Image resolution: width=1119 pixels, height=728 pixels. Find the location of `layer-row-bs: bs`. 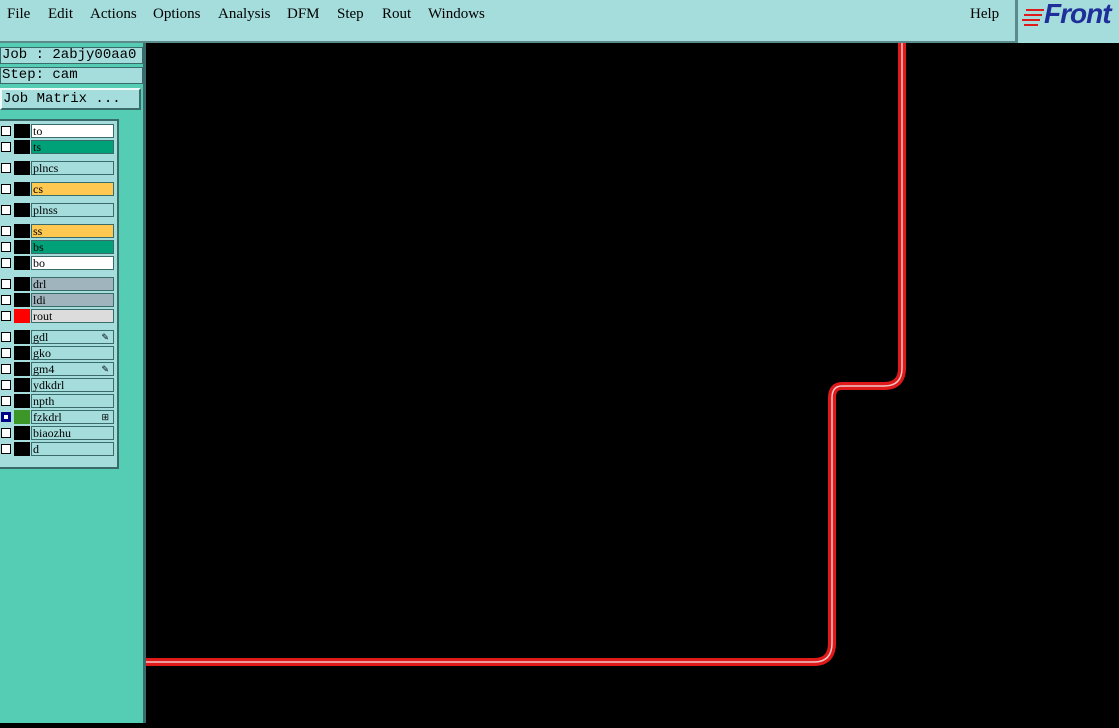

layer-row-bs: bs is located at coordinates (58, 247).